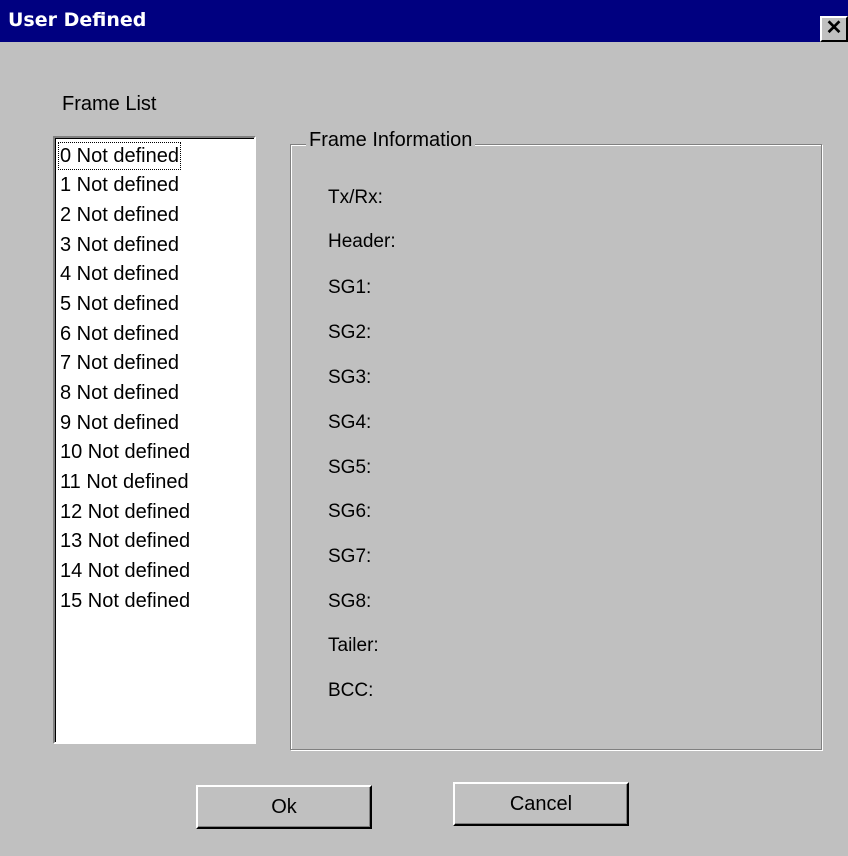 This screenshot has width=848, height=856. I want to click on close-button: ✕, so click(834, 29).